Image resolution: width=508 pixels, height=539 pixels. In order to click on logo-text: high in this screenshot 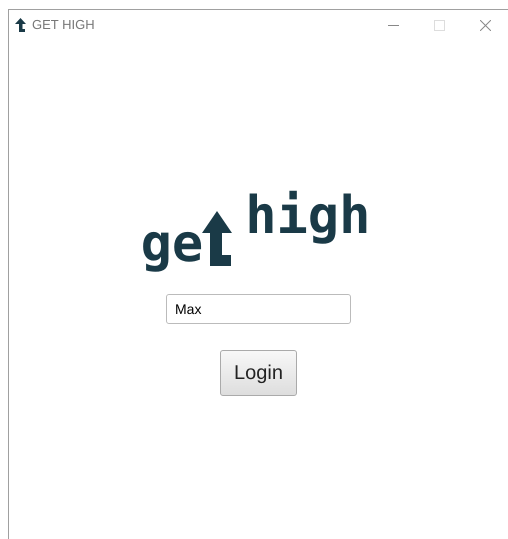, I will do `click(307, 216)`.